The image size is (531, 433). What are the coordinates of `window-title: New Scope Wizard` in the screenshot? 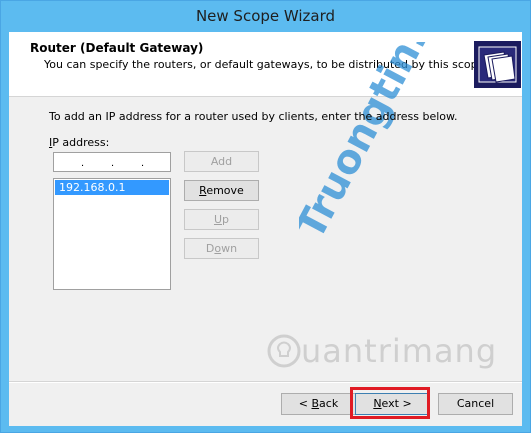 It's located at (265, 16).